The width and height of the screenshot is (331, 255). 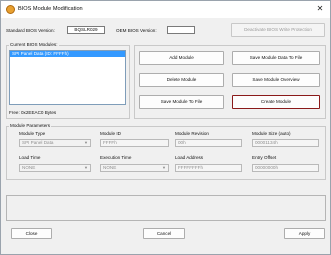 What do you see at coordinates (181, 80) in the screenshot?
I see `delete-module-button: Delete Module` at bounding box center [181, 80].